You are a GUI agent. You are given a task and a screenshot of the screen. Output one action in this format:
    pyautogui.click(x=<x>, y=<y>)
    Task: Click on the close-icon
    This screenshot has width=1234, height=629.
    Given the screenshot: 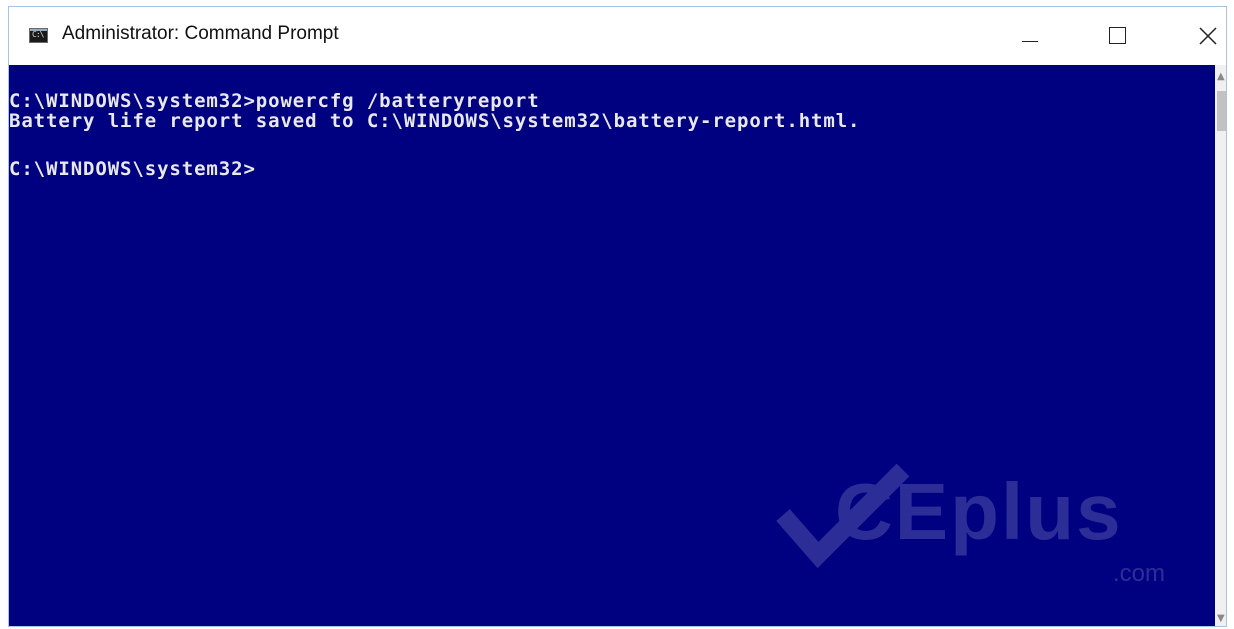 What is the action you would take?
    pyautogui.click(x=1208, y=36)
    